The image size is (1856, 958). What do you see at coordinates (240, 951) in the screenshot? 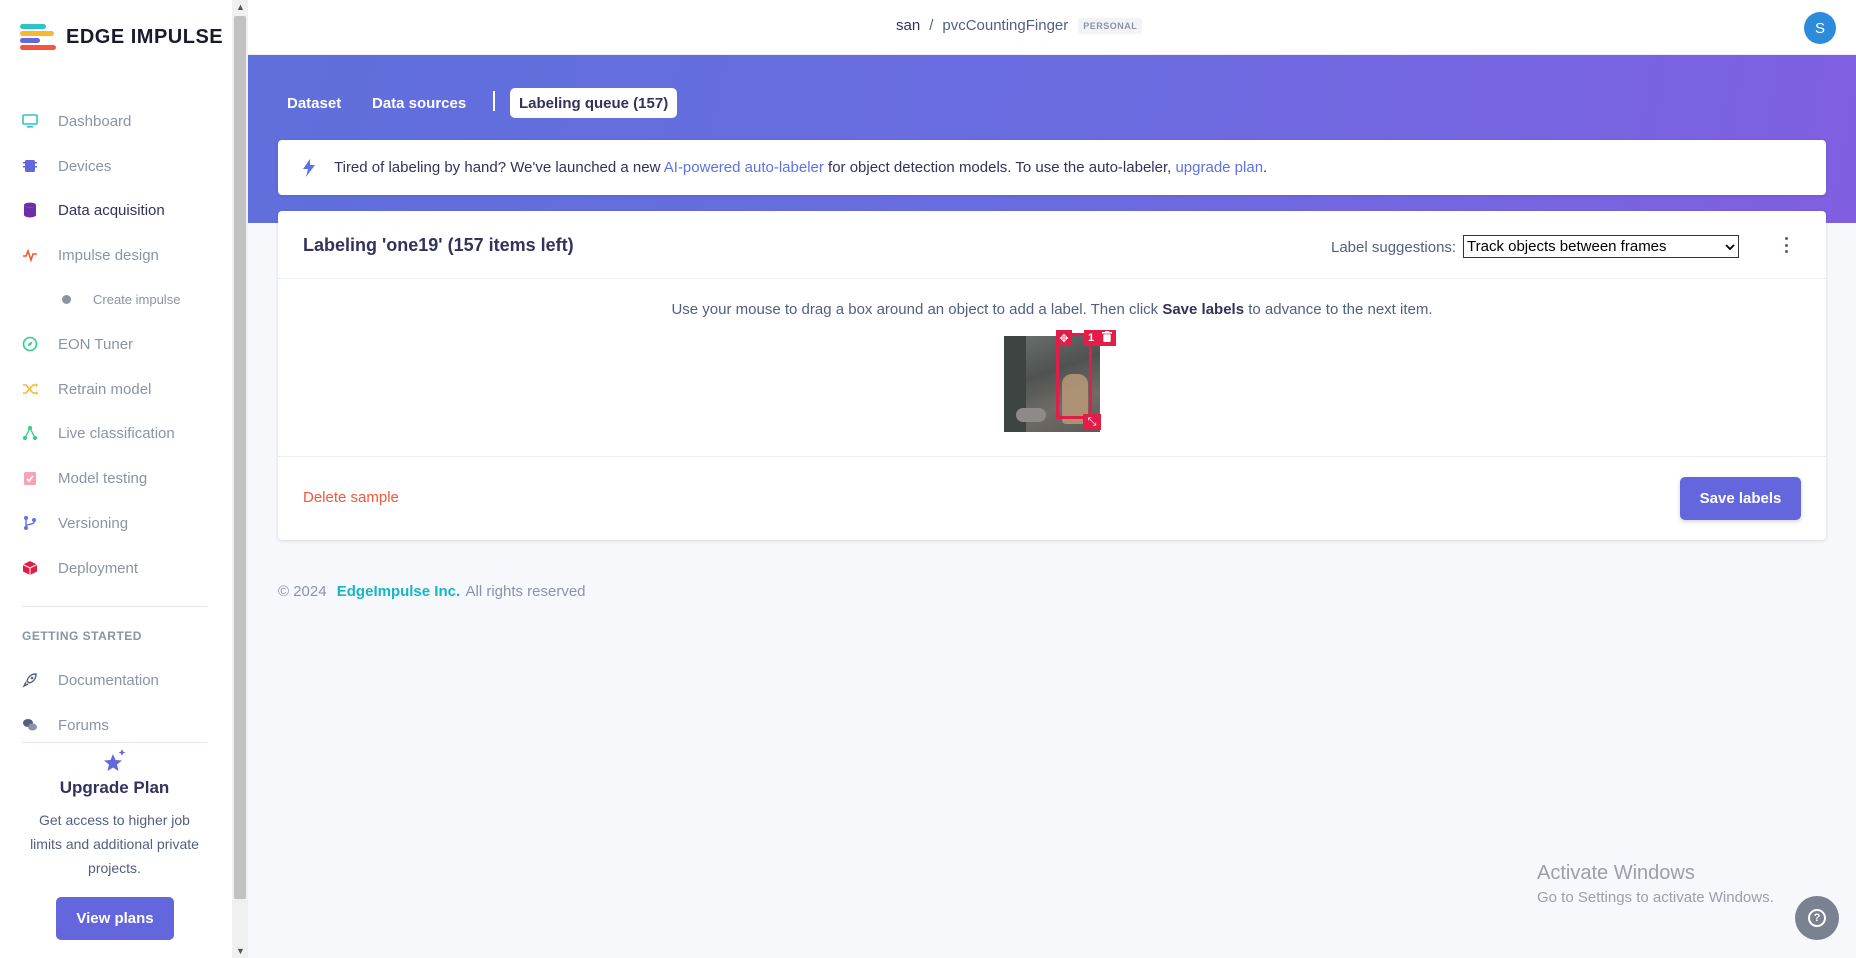
I see `scroll-down-arrow-icon: ▼` at bounding box center [240, 951].